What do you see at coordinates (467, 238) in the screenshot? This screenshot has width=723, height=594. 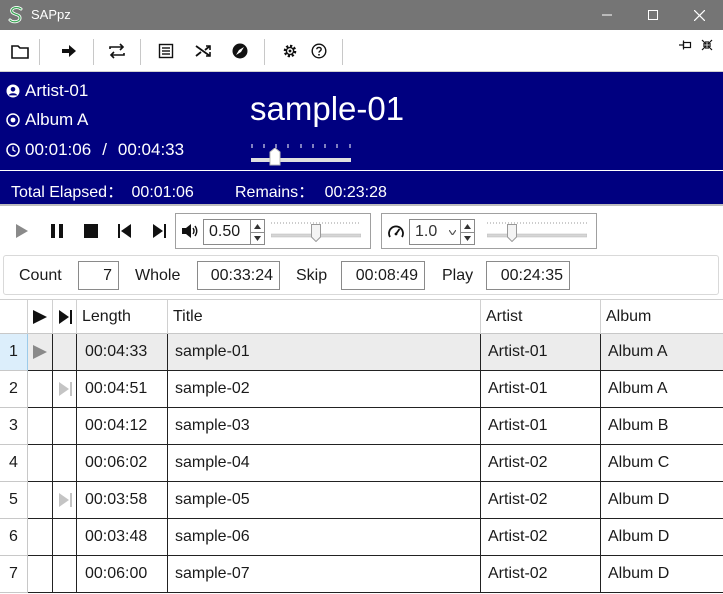 I see `speed-down-button` at bounding box center [467, 238].